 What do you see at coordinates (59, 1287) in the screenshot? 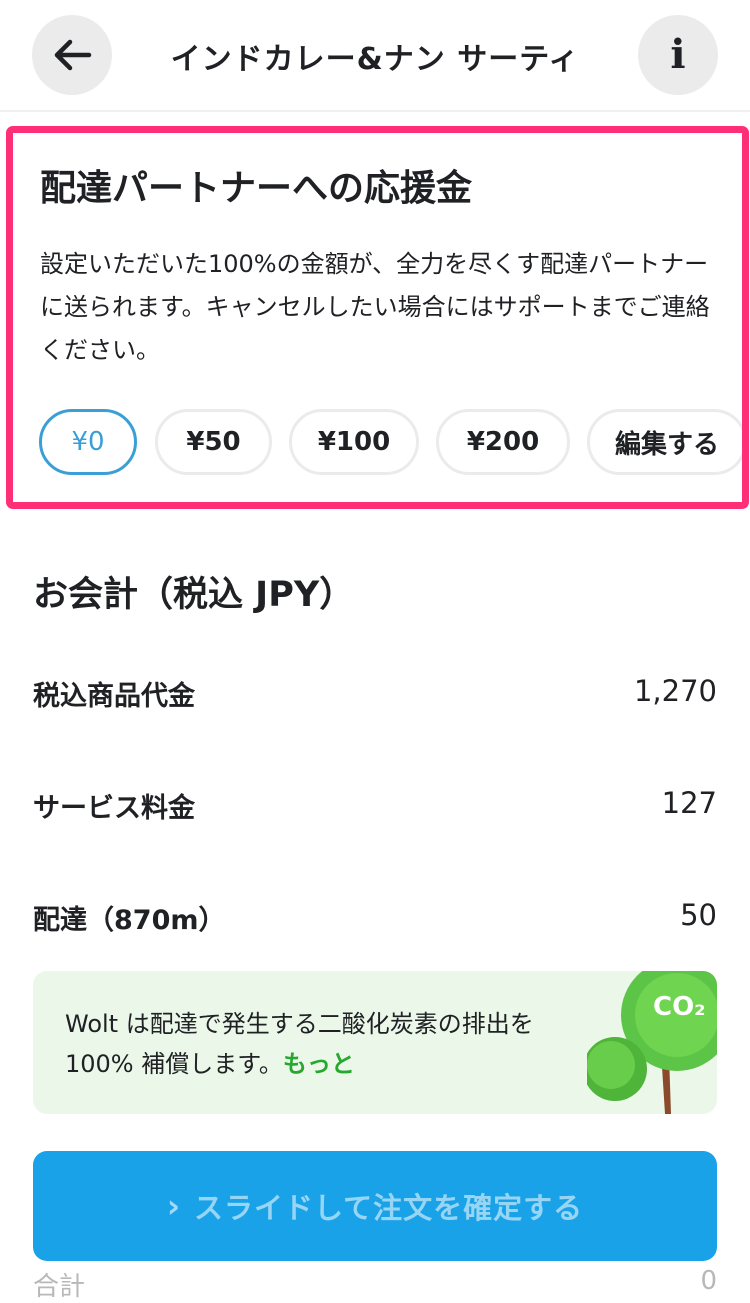
I see `total-label: 合計` at bounding box center [59, 1287].